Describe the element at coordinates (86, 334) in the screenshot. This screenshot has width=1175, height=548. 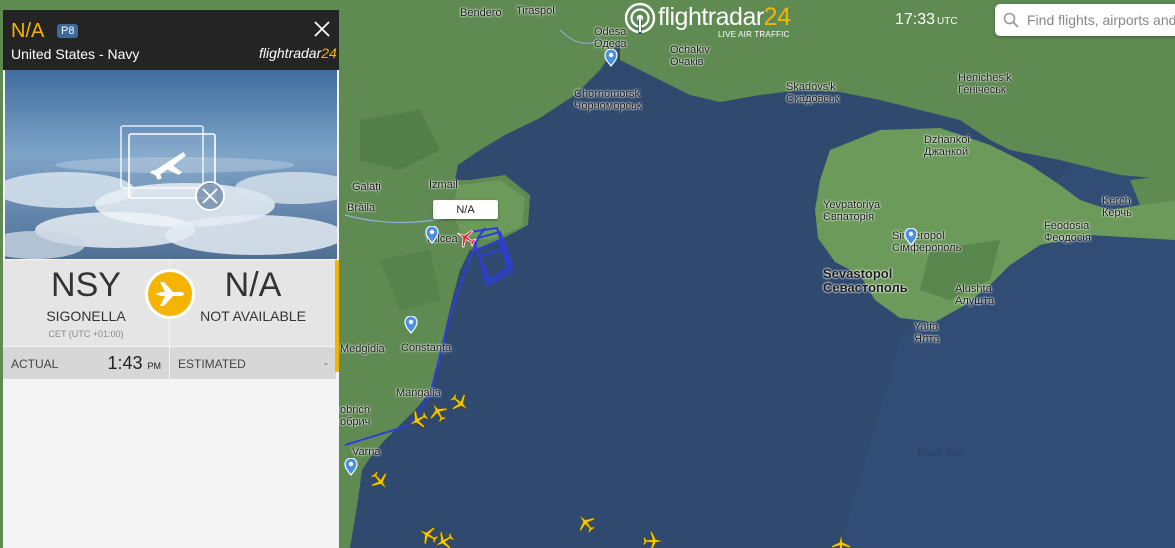
I see `origin-timezone: CET (UTC +01:00)` at that location.